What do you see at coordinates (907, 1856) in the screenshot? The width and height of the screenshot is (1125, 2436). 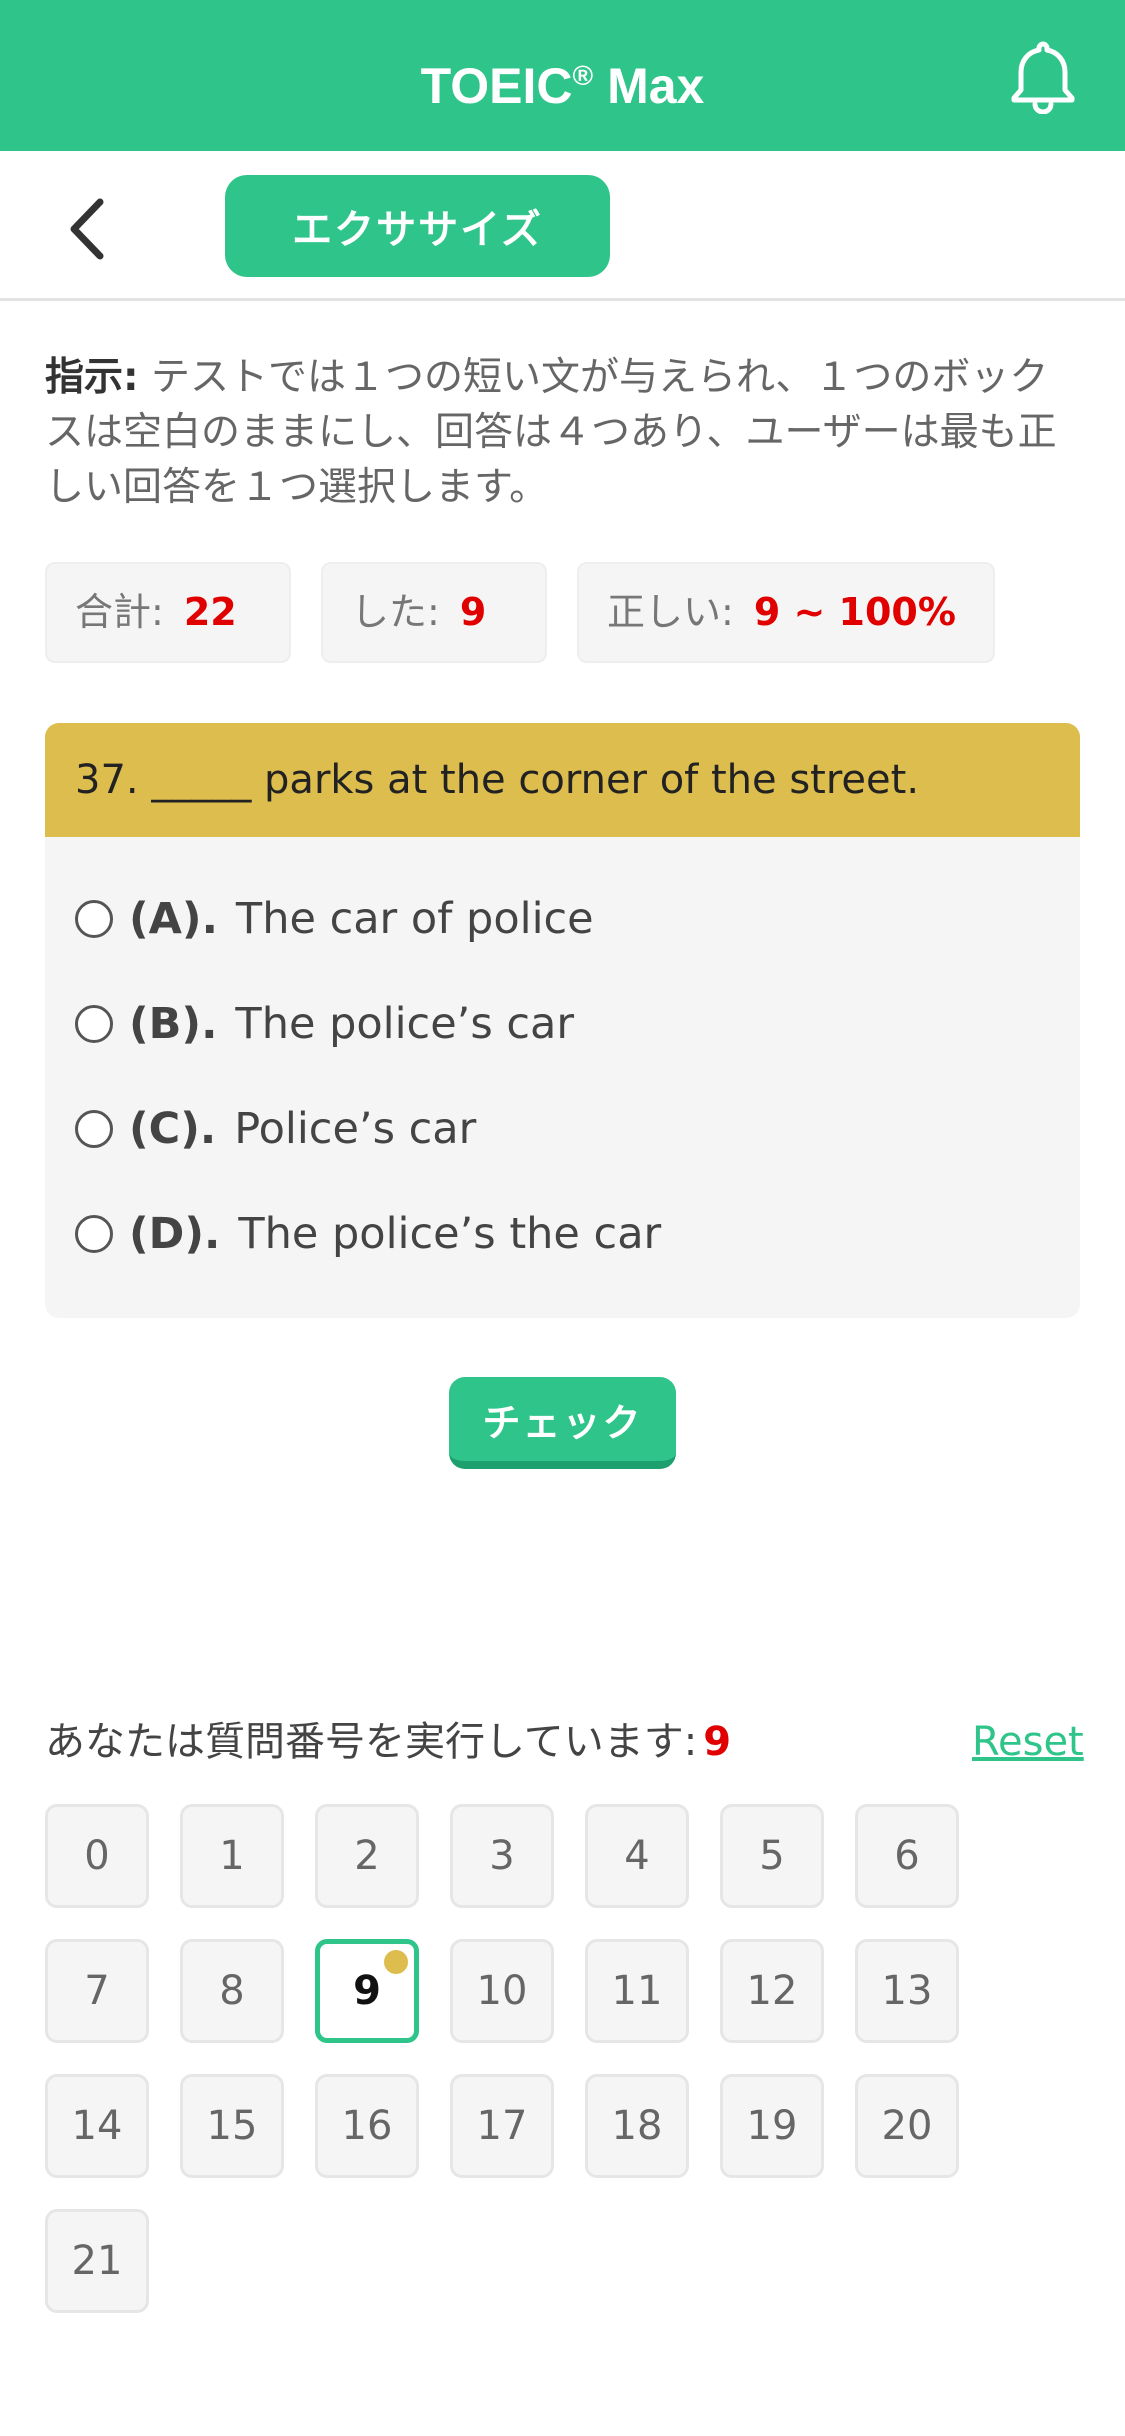 I see `question-number-button: 6` at bounding box center [907, 1856].